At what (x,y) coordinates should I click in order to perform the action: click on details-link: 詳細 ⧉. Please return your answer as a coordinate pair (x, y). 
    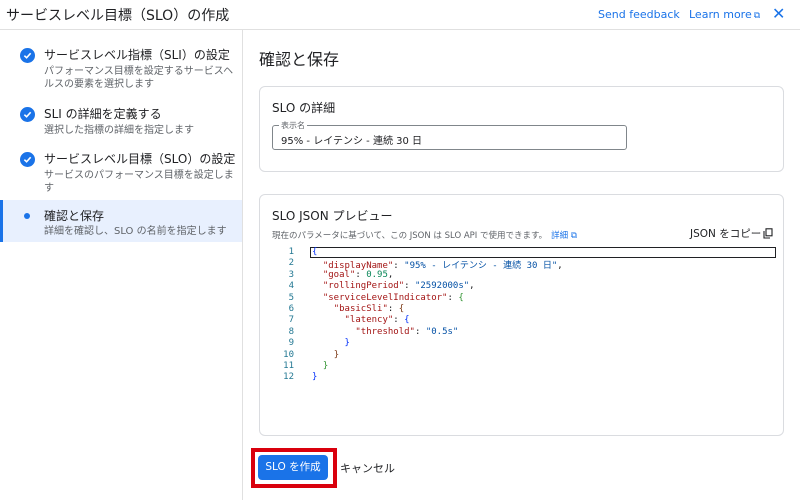
    Looking at the image, I should click on (564, 236).